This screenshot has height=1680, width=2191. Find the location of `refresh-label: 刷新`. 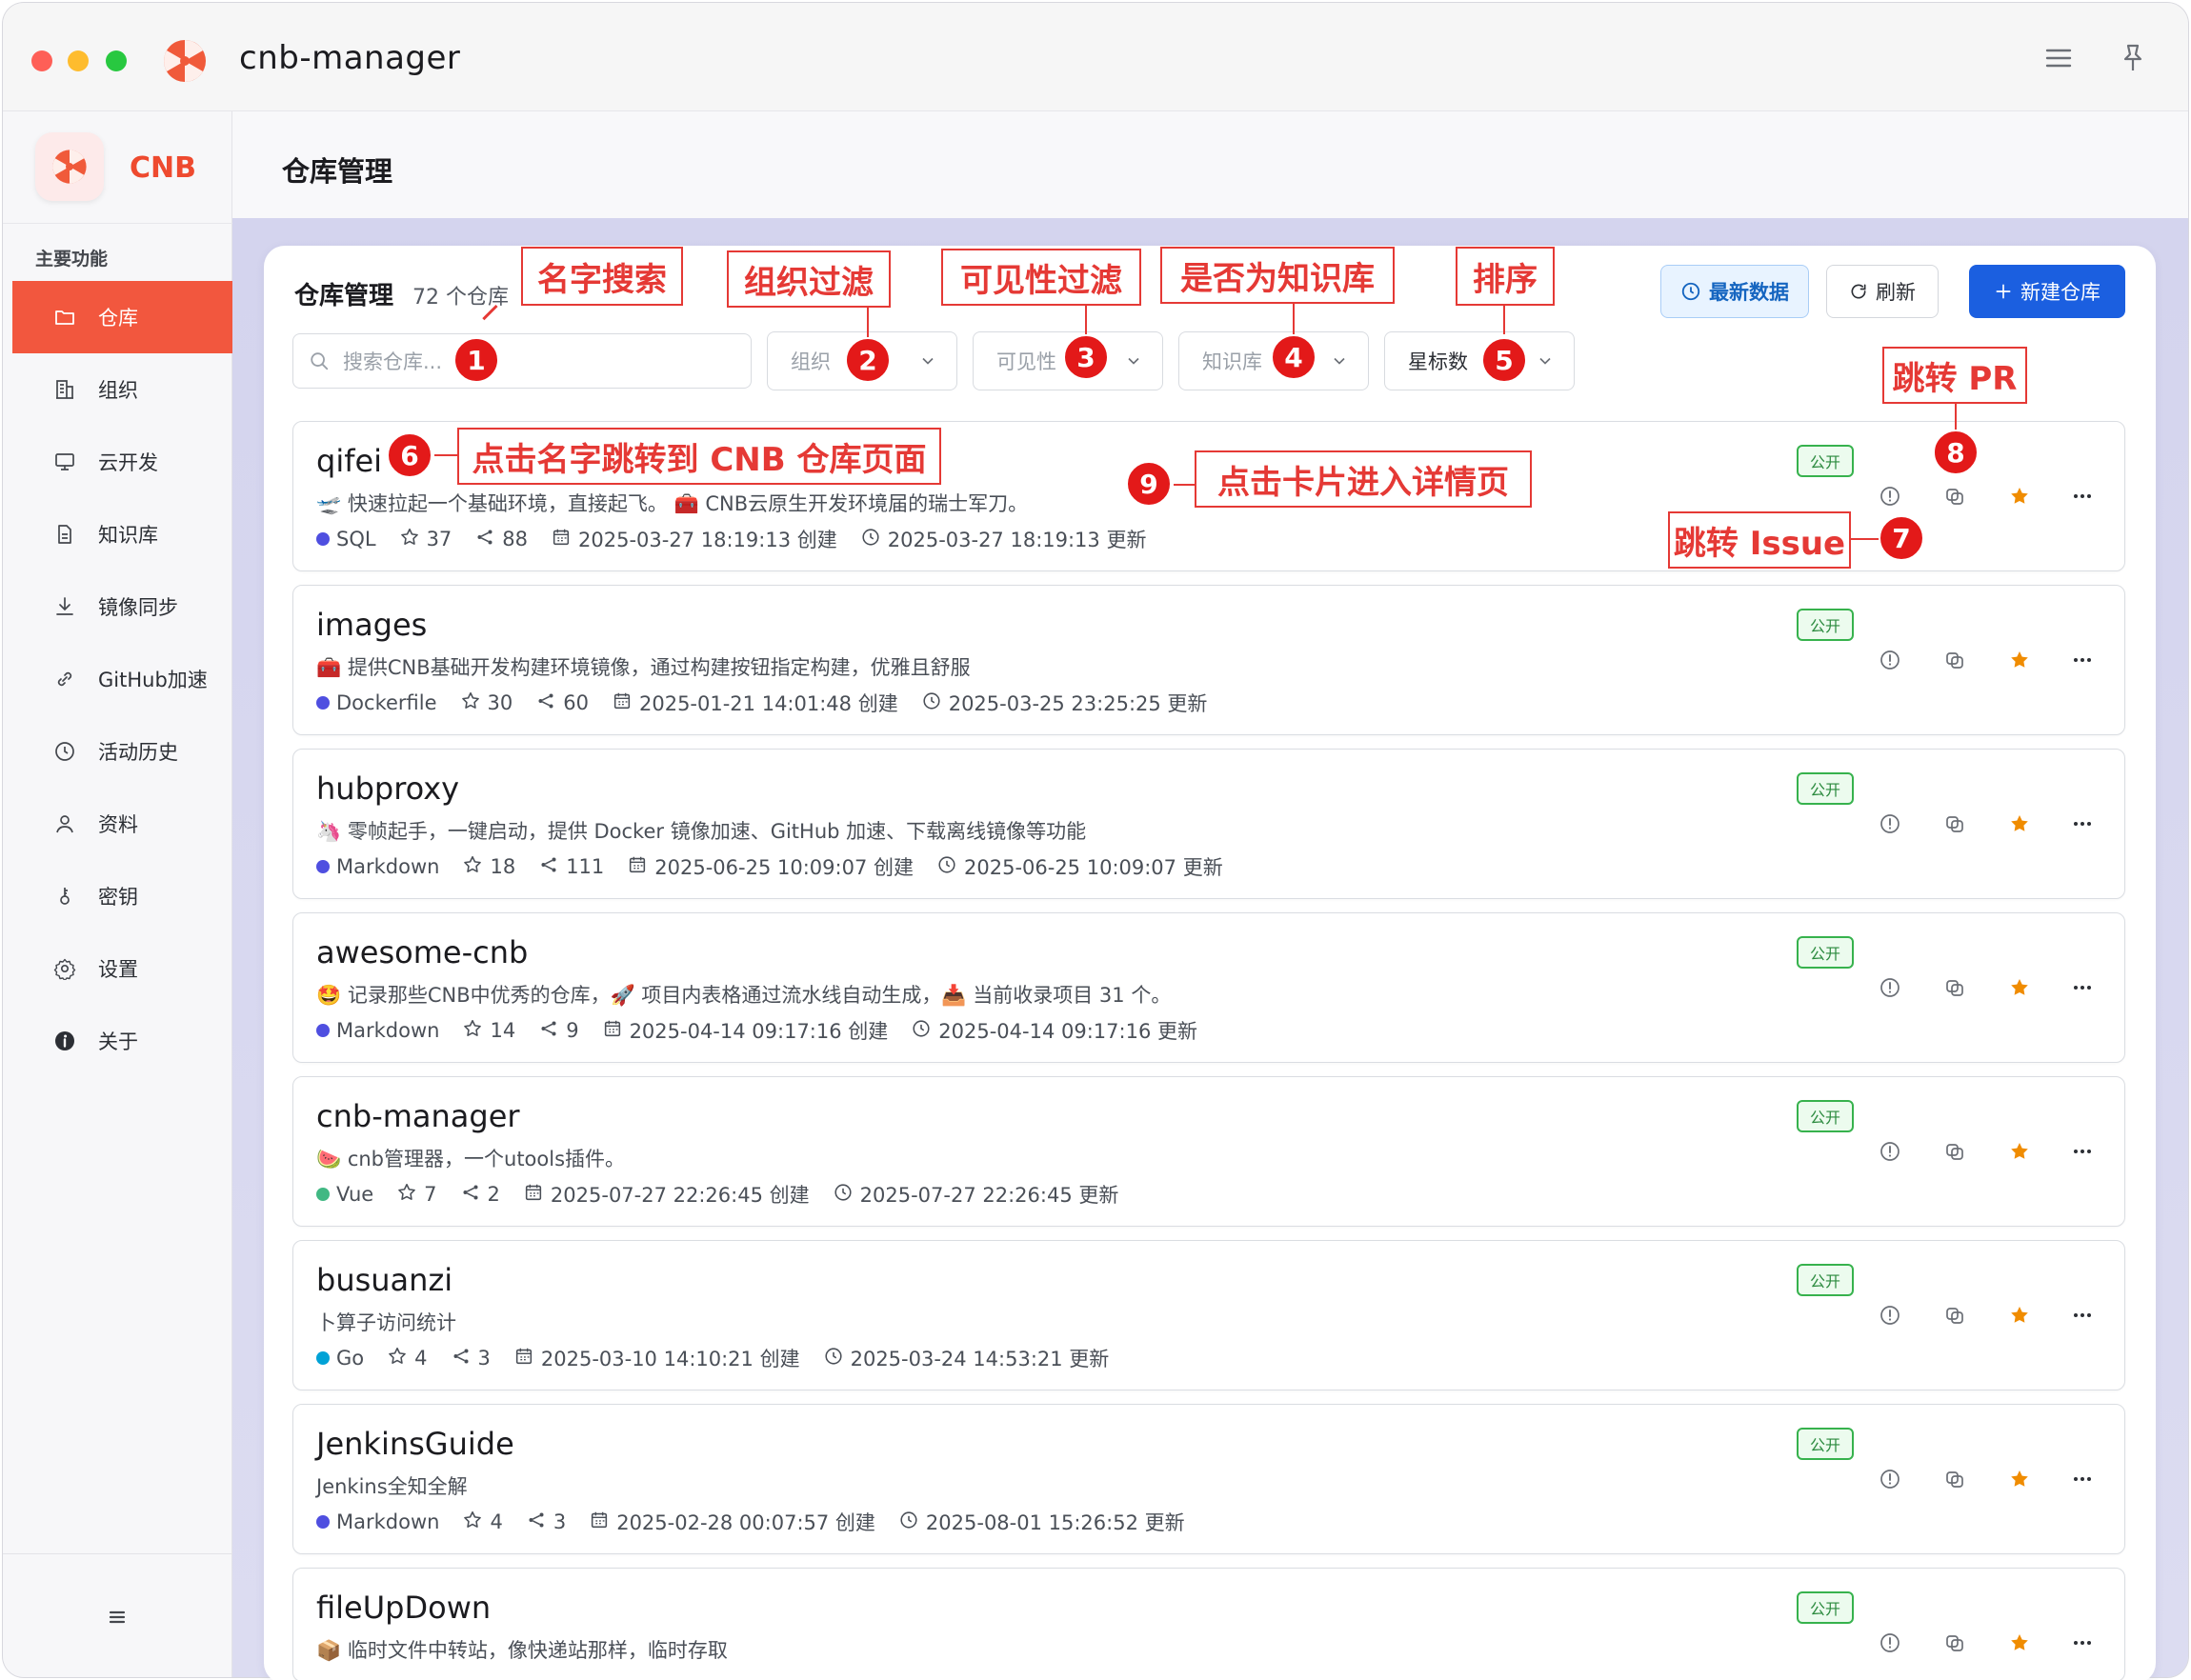

refresh-label: 刷新 is located at coordinates (1896, 292).